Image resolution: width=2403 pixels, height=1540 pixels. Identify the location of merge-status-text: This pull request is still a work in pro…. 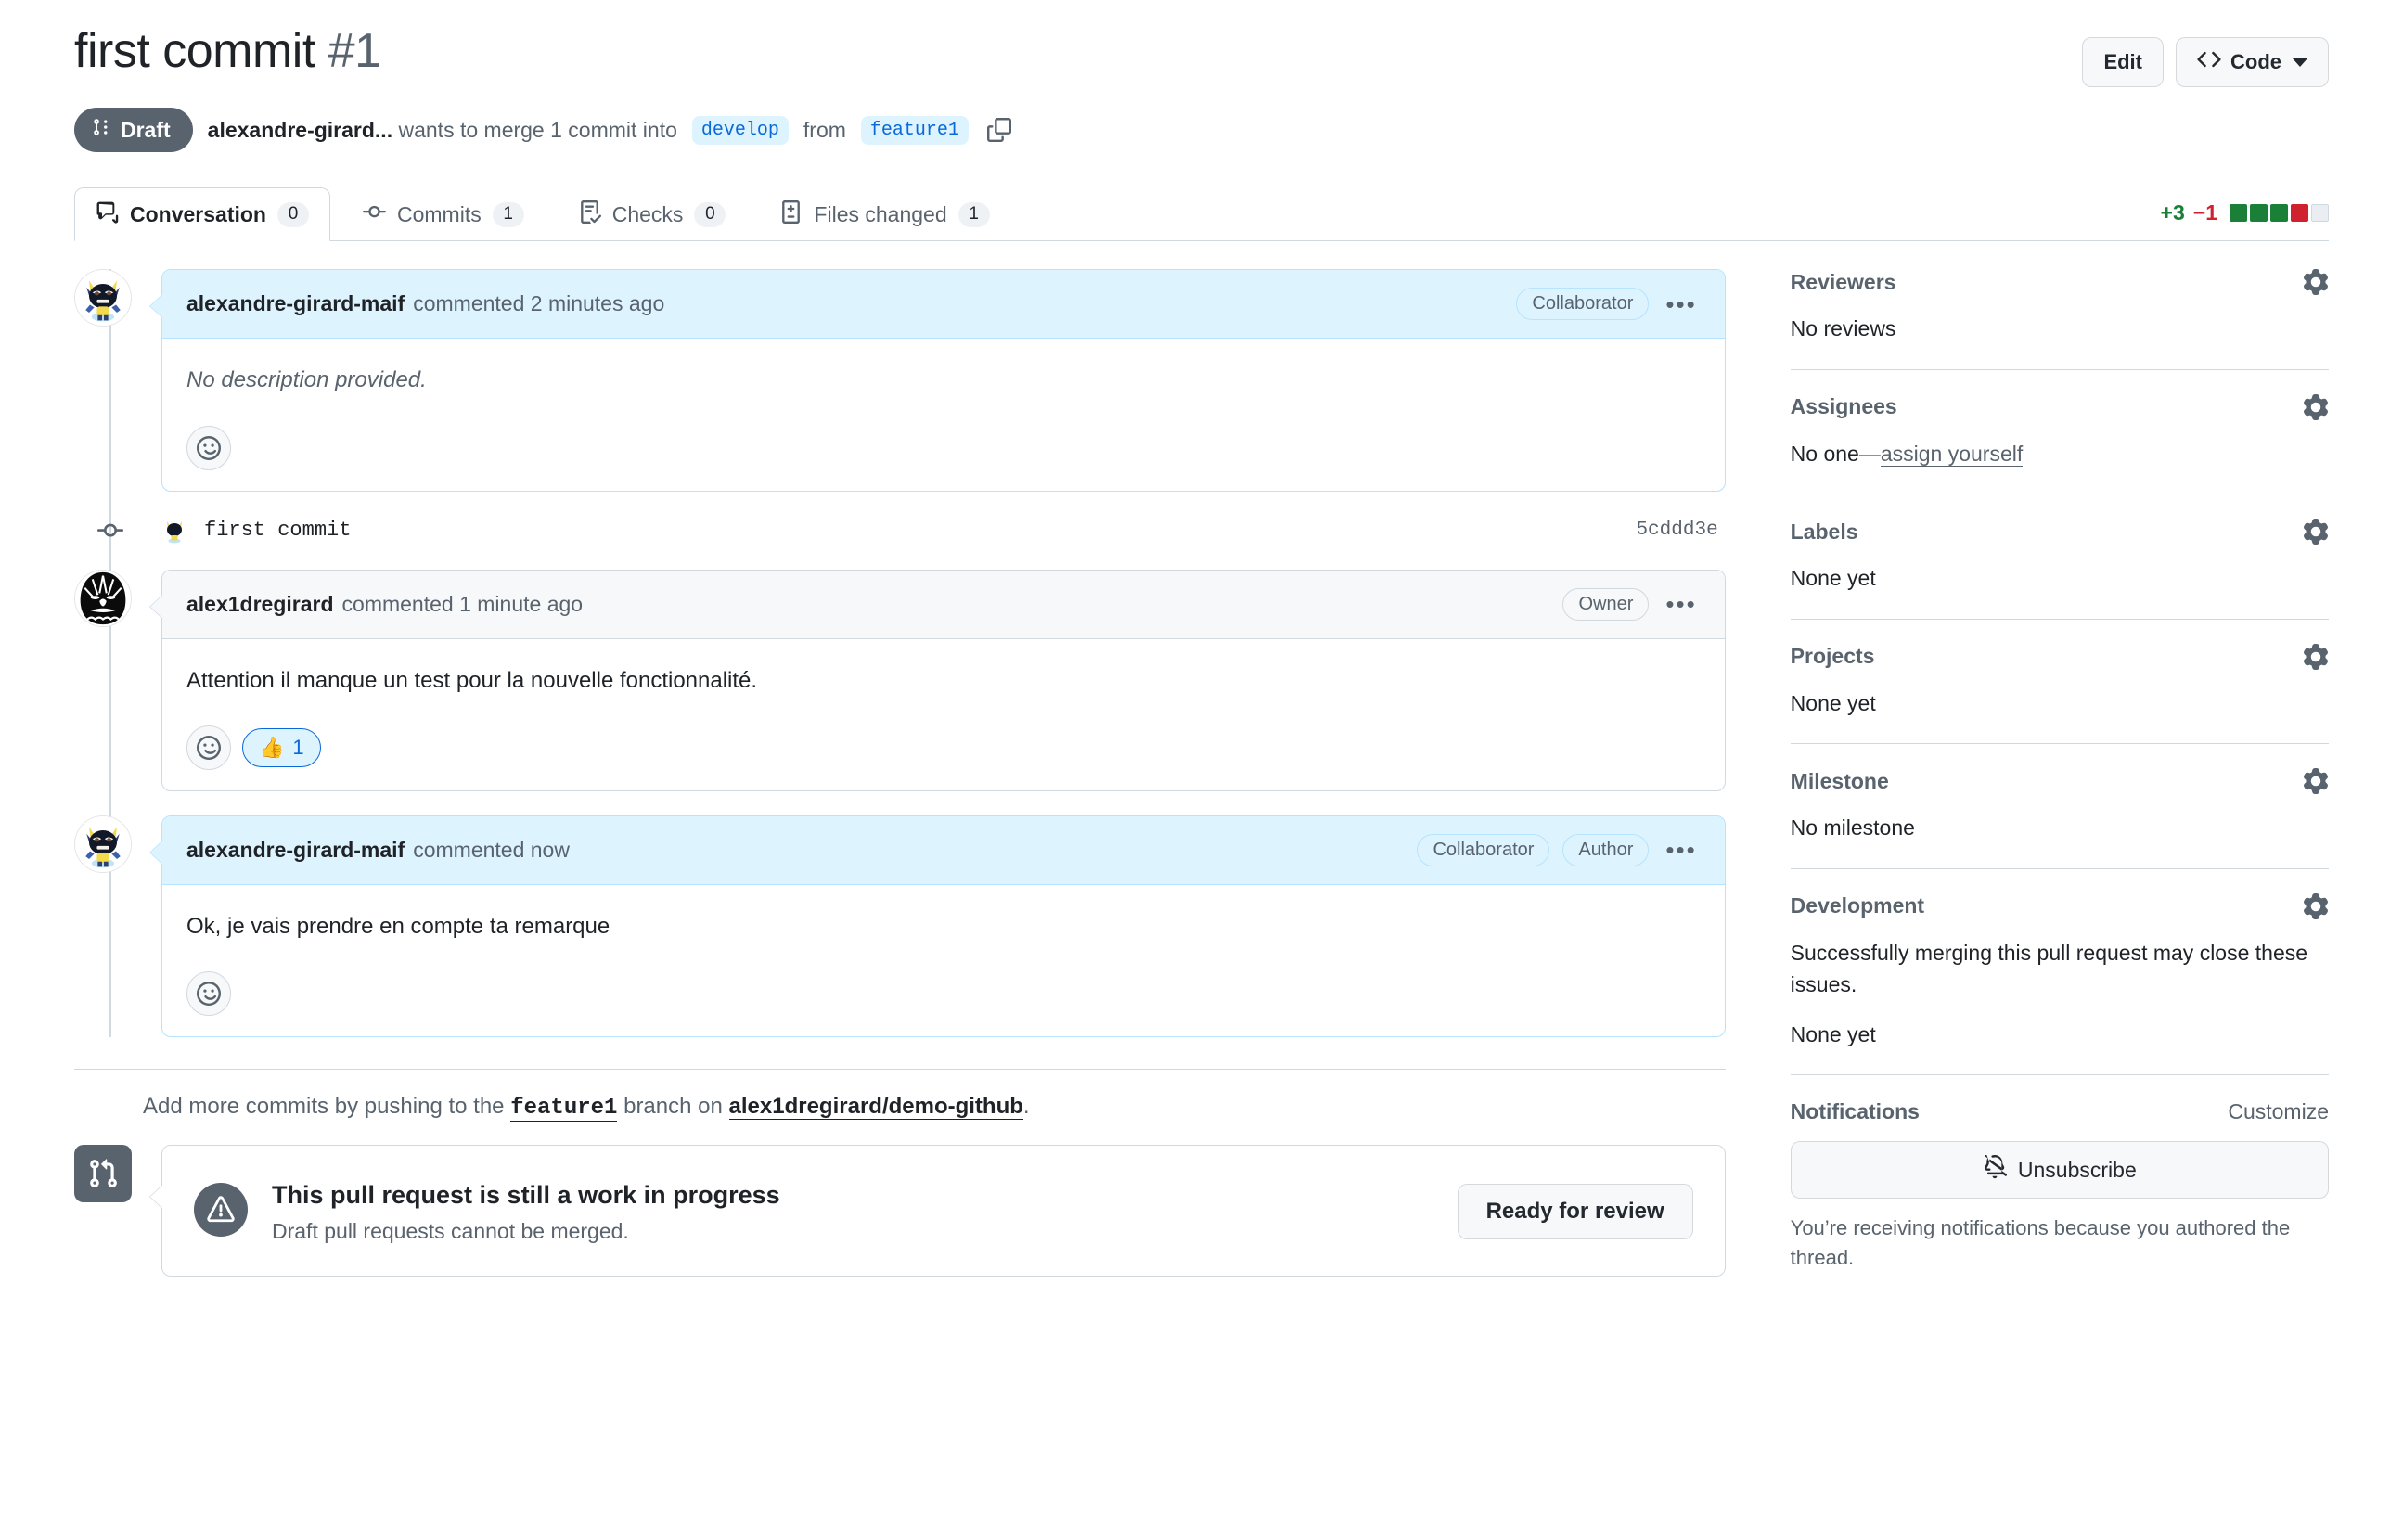
(526, 1211).